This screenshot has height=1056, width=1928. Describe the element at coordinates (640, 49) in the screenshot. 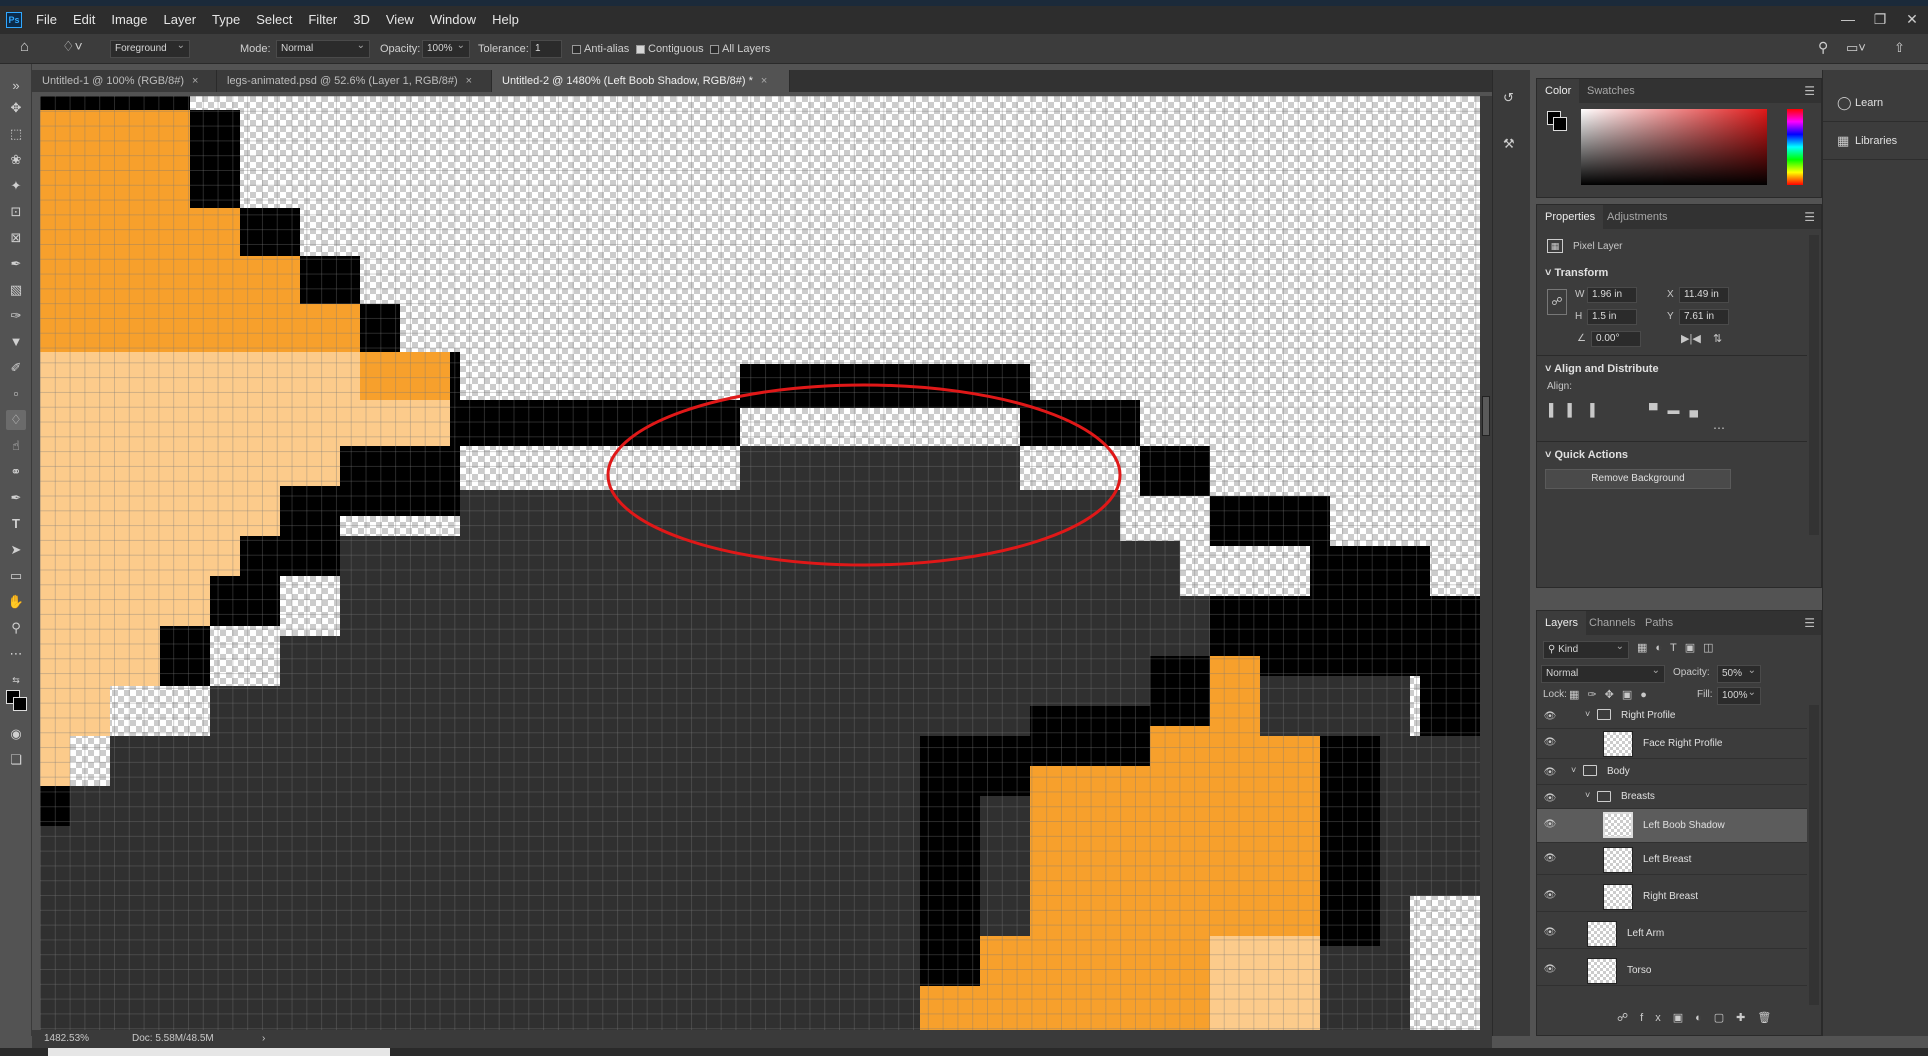

I see `contiguous-box` at that location.